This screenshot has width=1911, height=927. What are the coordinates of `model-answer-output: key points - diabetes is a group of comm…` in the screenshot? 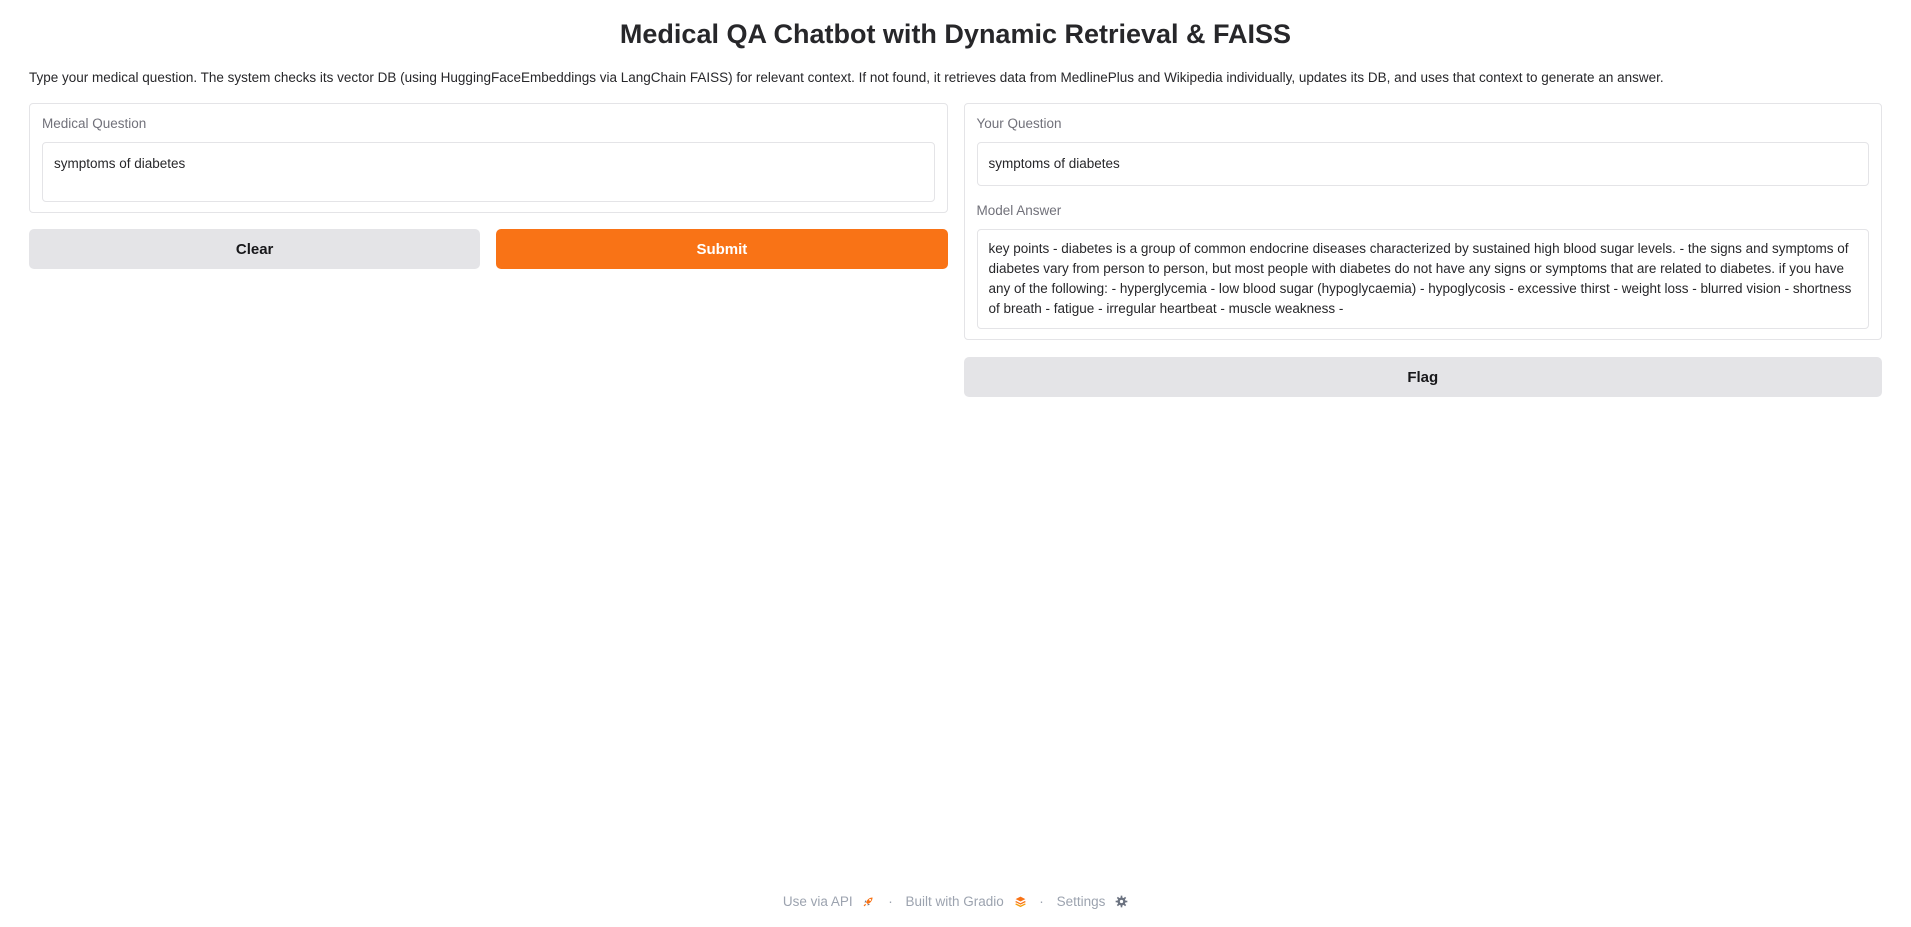 It's located at (1422, 279).